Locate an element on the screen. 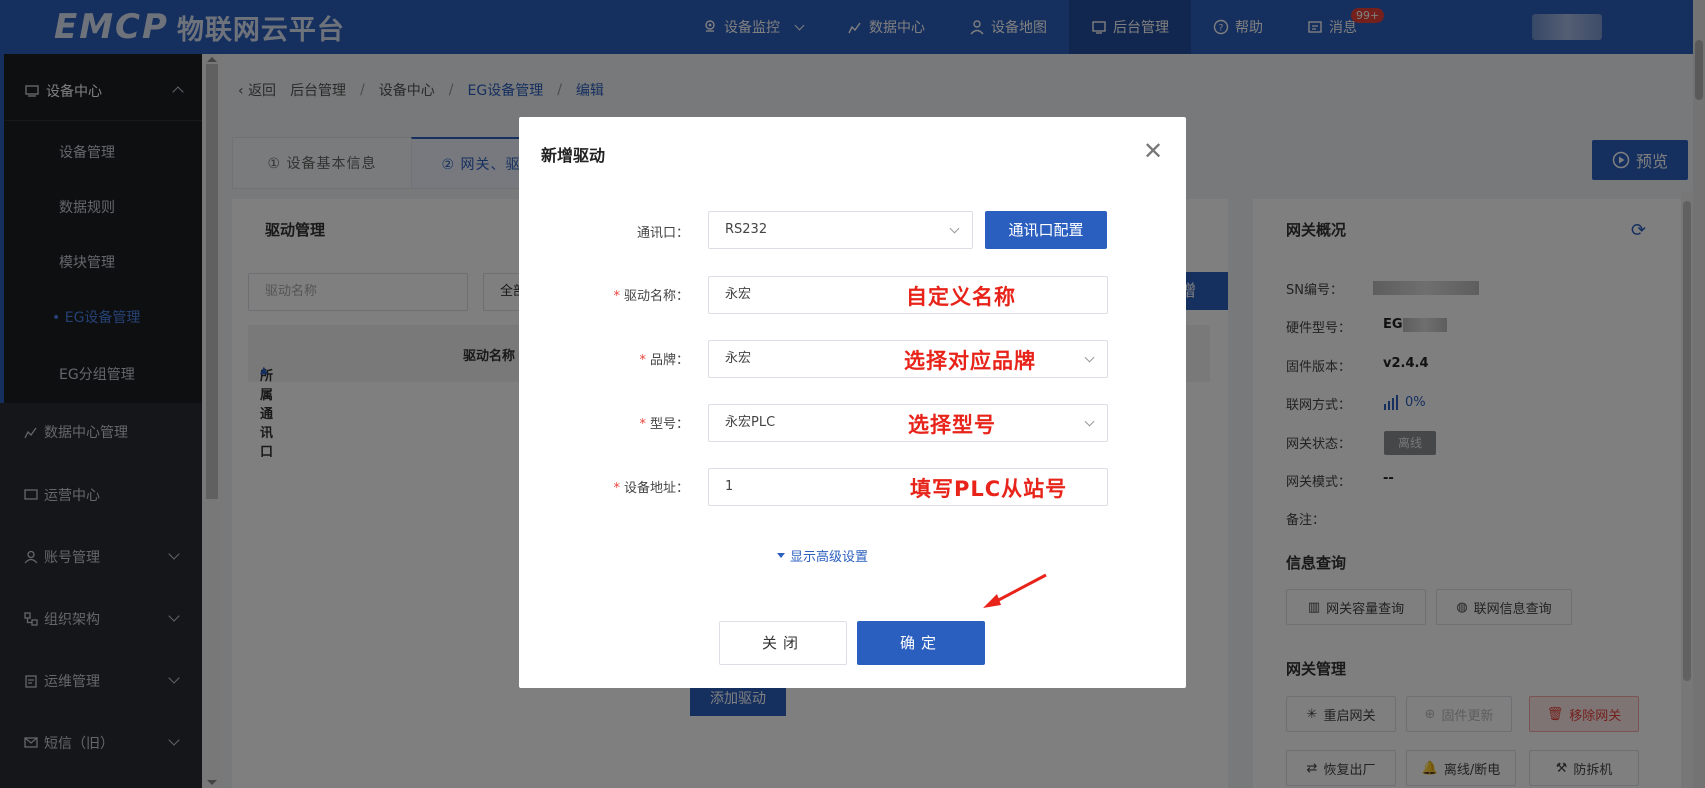 The width and height of the screenshot is (1705, 788). label-text: 型号： is located at coordinates (669, 424).